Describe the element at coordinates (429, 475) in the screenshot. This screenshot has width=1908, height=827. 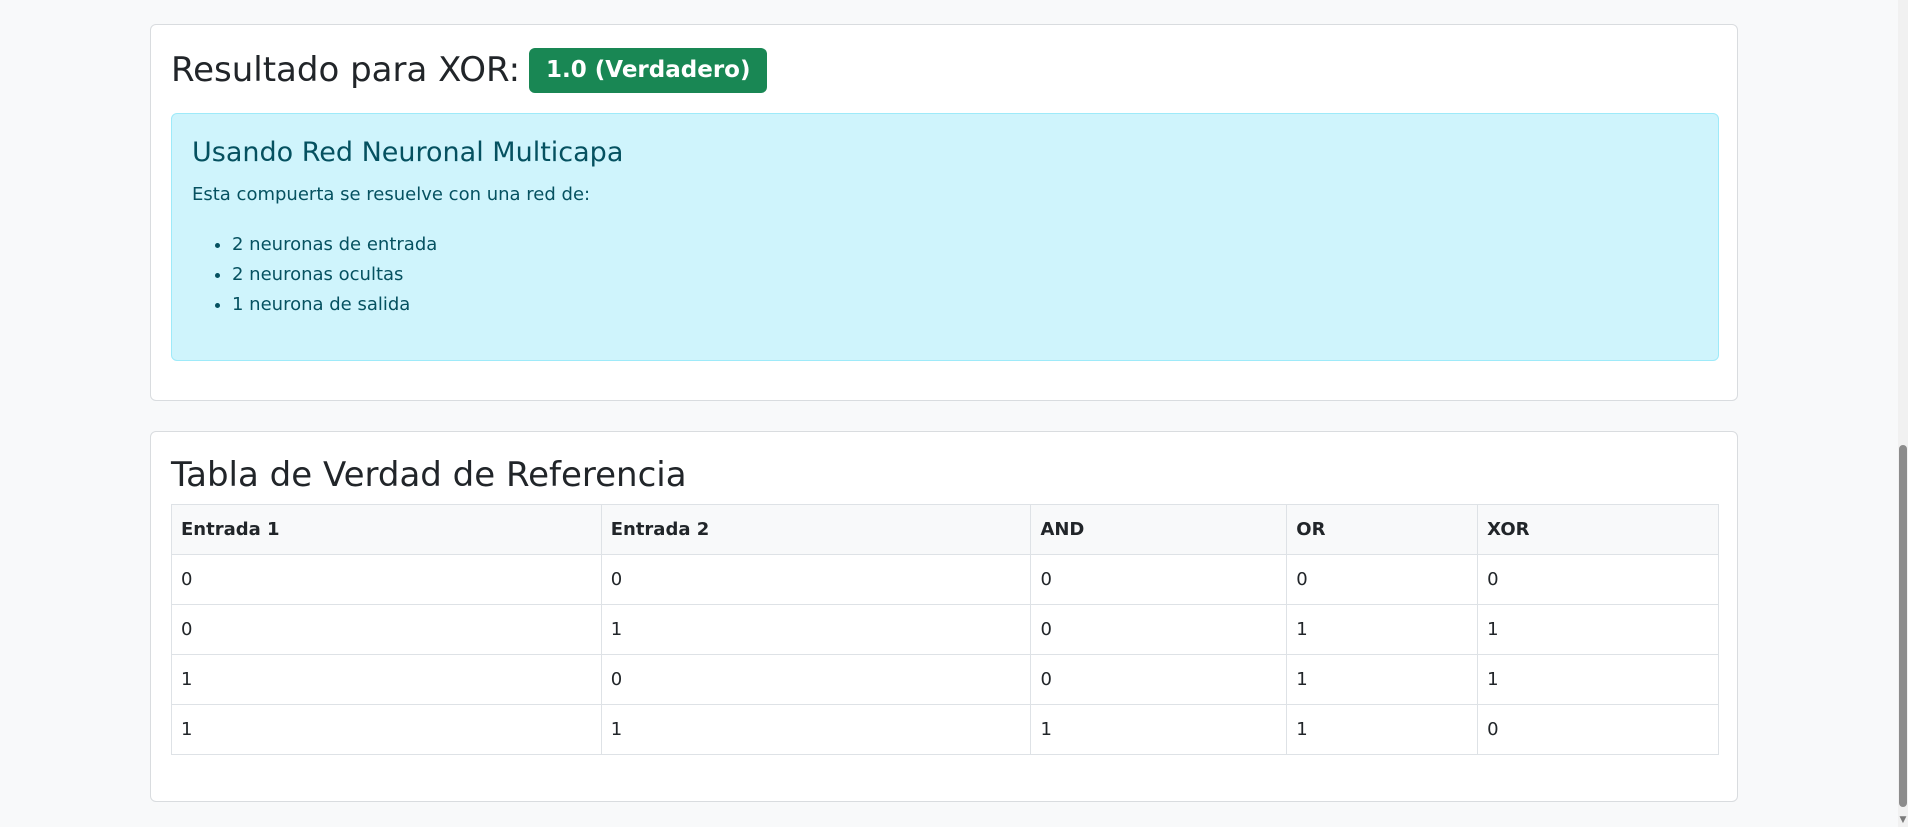
I see `truth-table-title: Tabla de Verdad de Referencia` at that location.